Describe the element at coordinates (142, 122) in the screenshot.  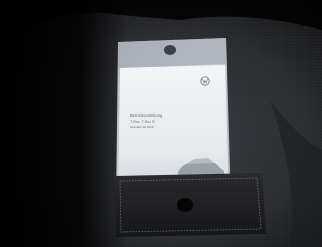
I see `manual-model: T-Roc, T-Roc R` at that location.